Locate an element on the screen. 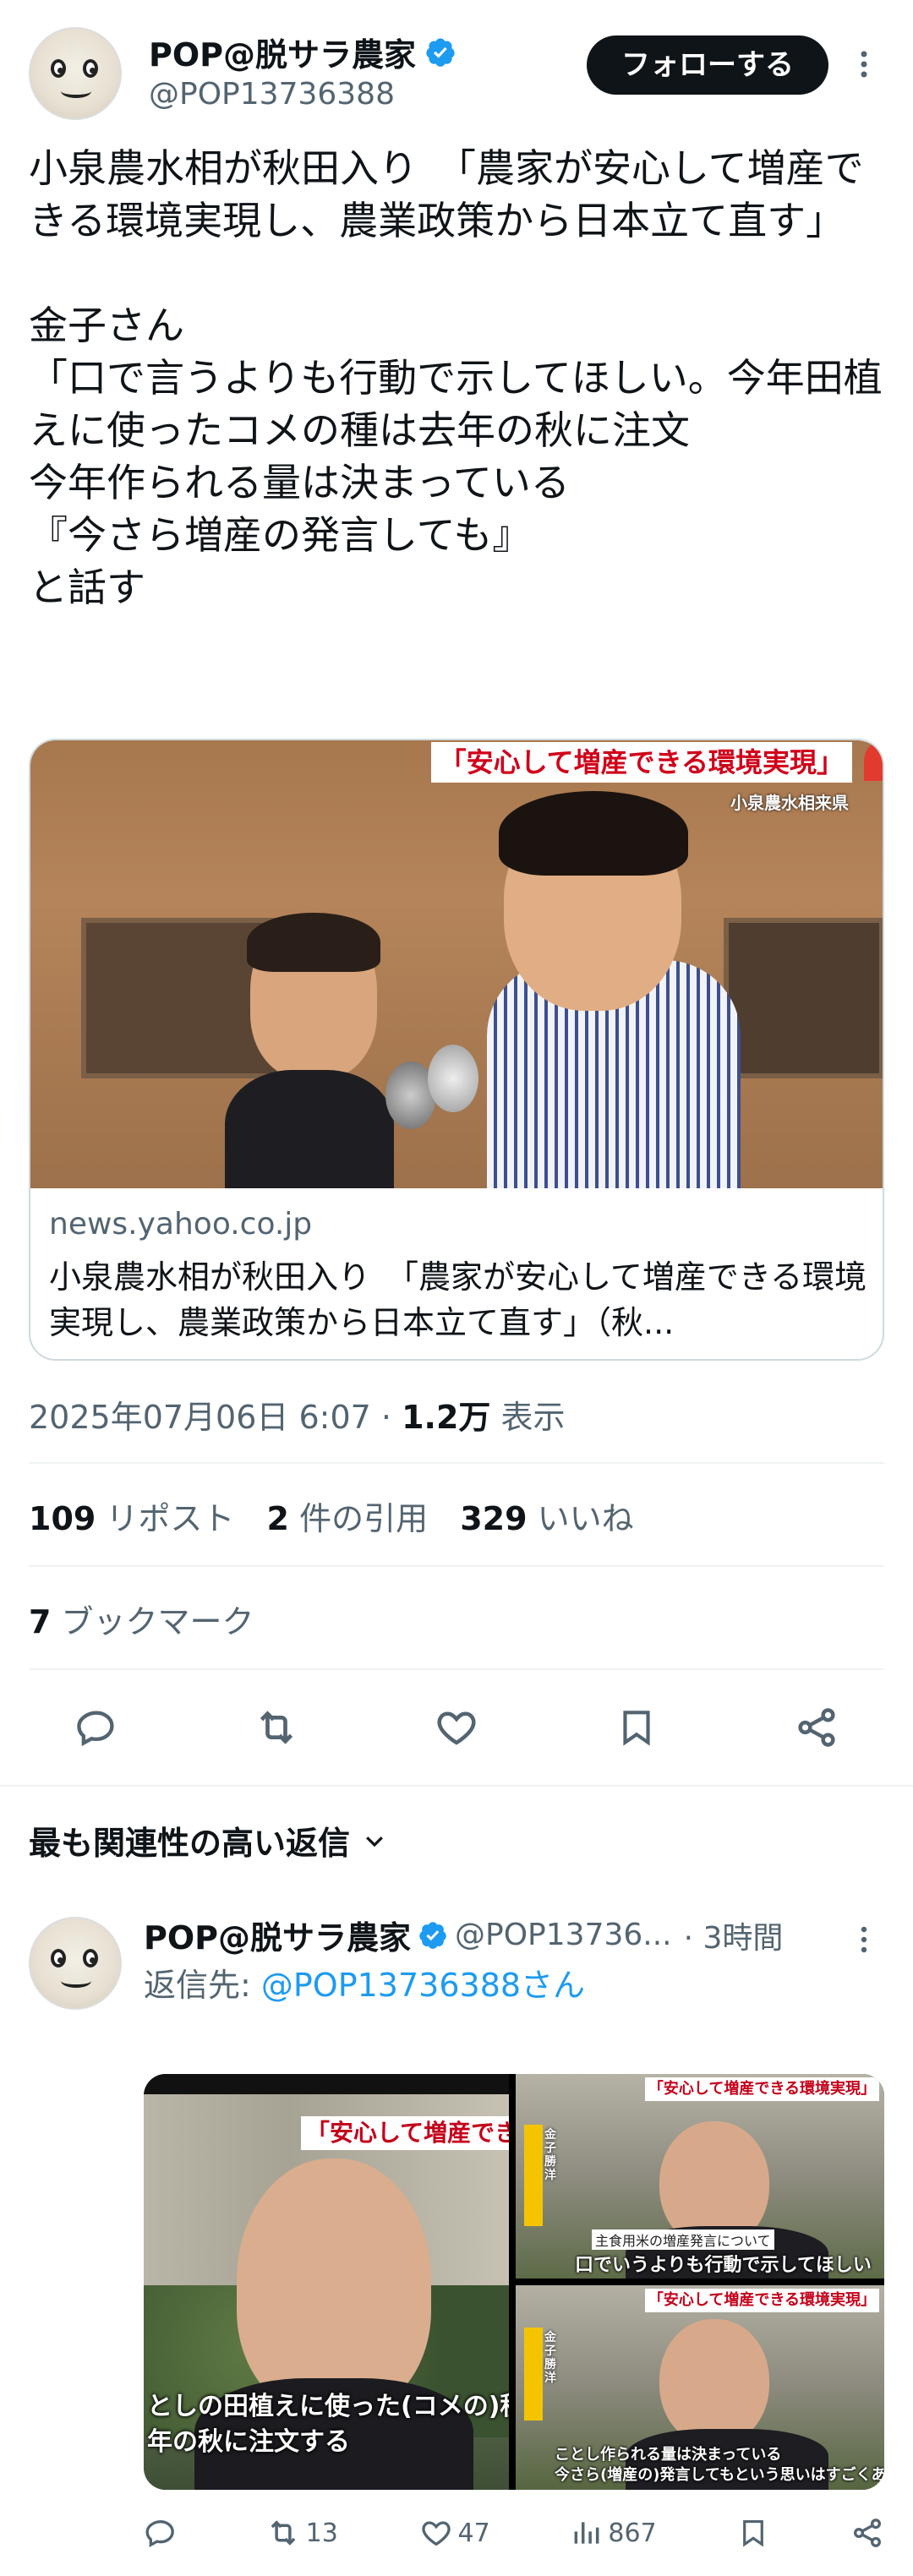 The height and width of the screenshot is (2576, 913). reposts-stat: 109 リポスト is located at coordinates (131, 1518).